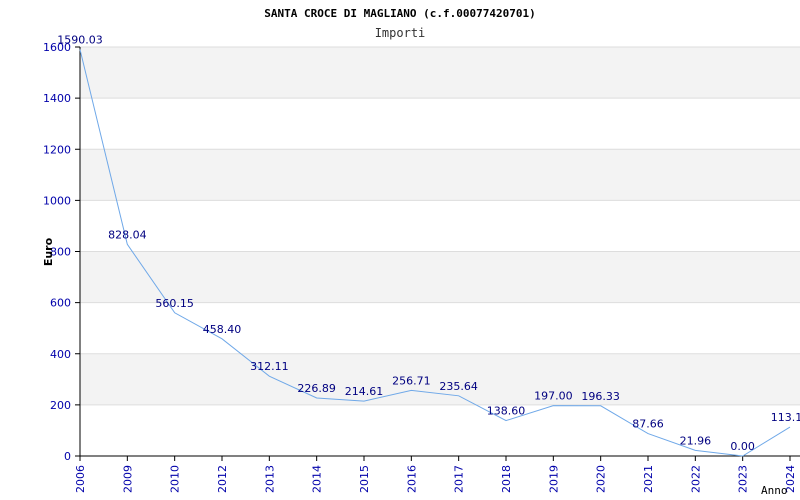 The height and width of the screenshot is (500, 800). What do you see at coordinates (458, 386) in the screenshot?
I see `data-label: 235.64` at bounding box center [458, 386].